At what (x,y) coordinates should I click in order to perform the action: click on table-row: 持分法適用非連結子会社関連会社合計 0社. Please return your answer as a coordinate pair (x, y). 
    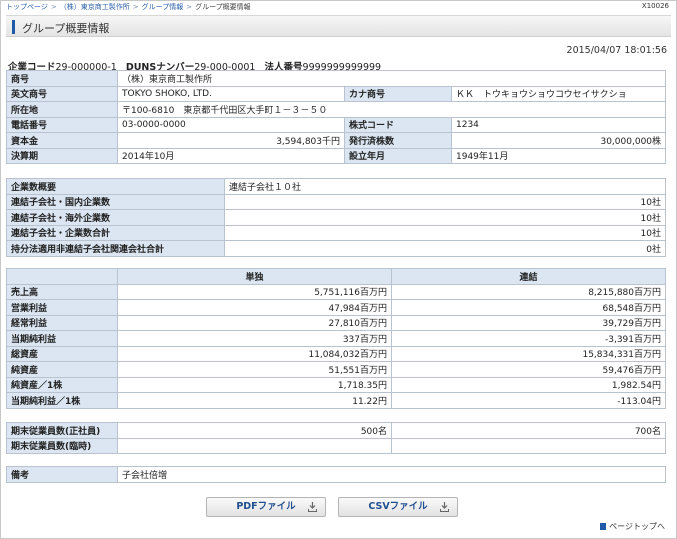
    Looking at the image, I should click on (336, 248).